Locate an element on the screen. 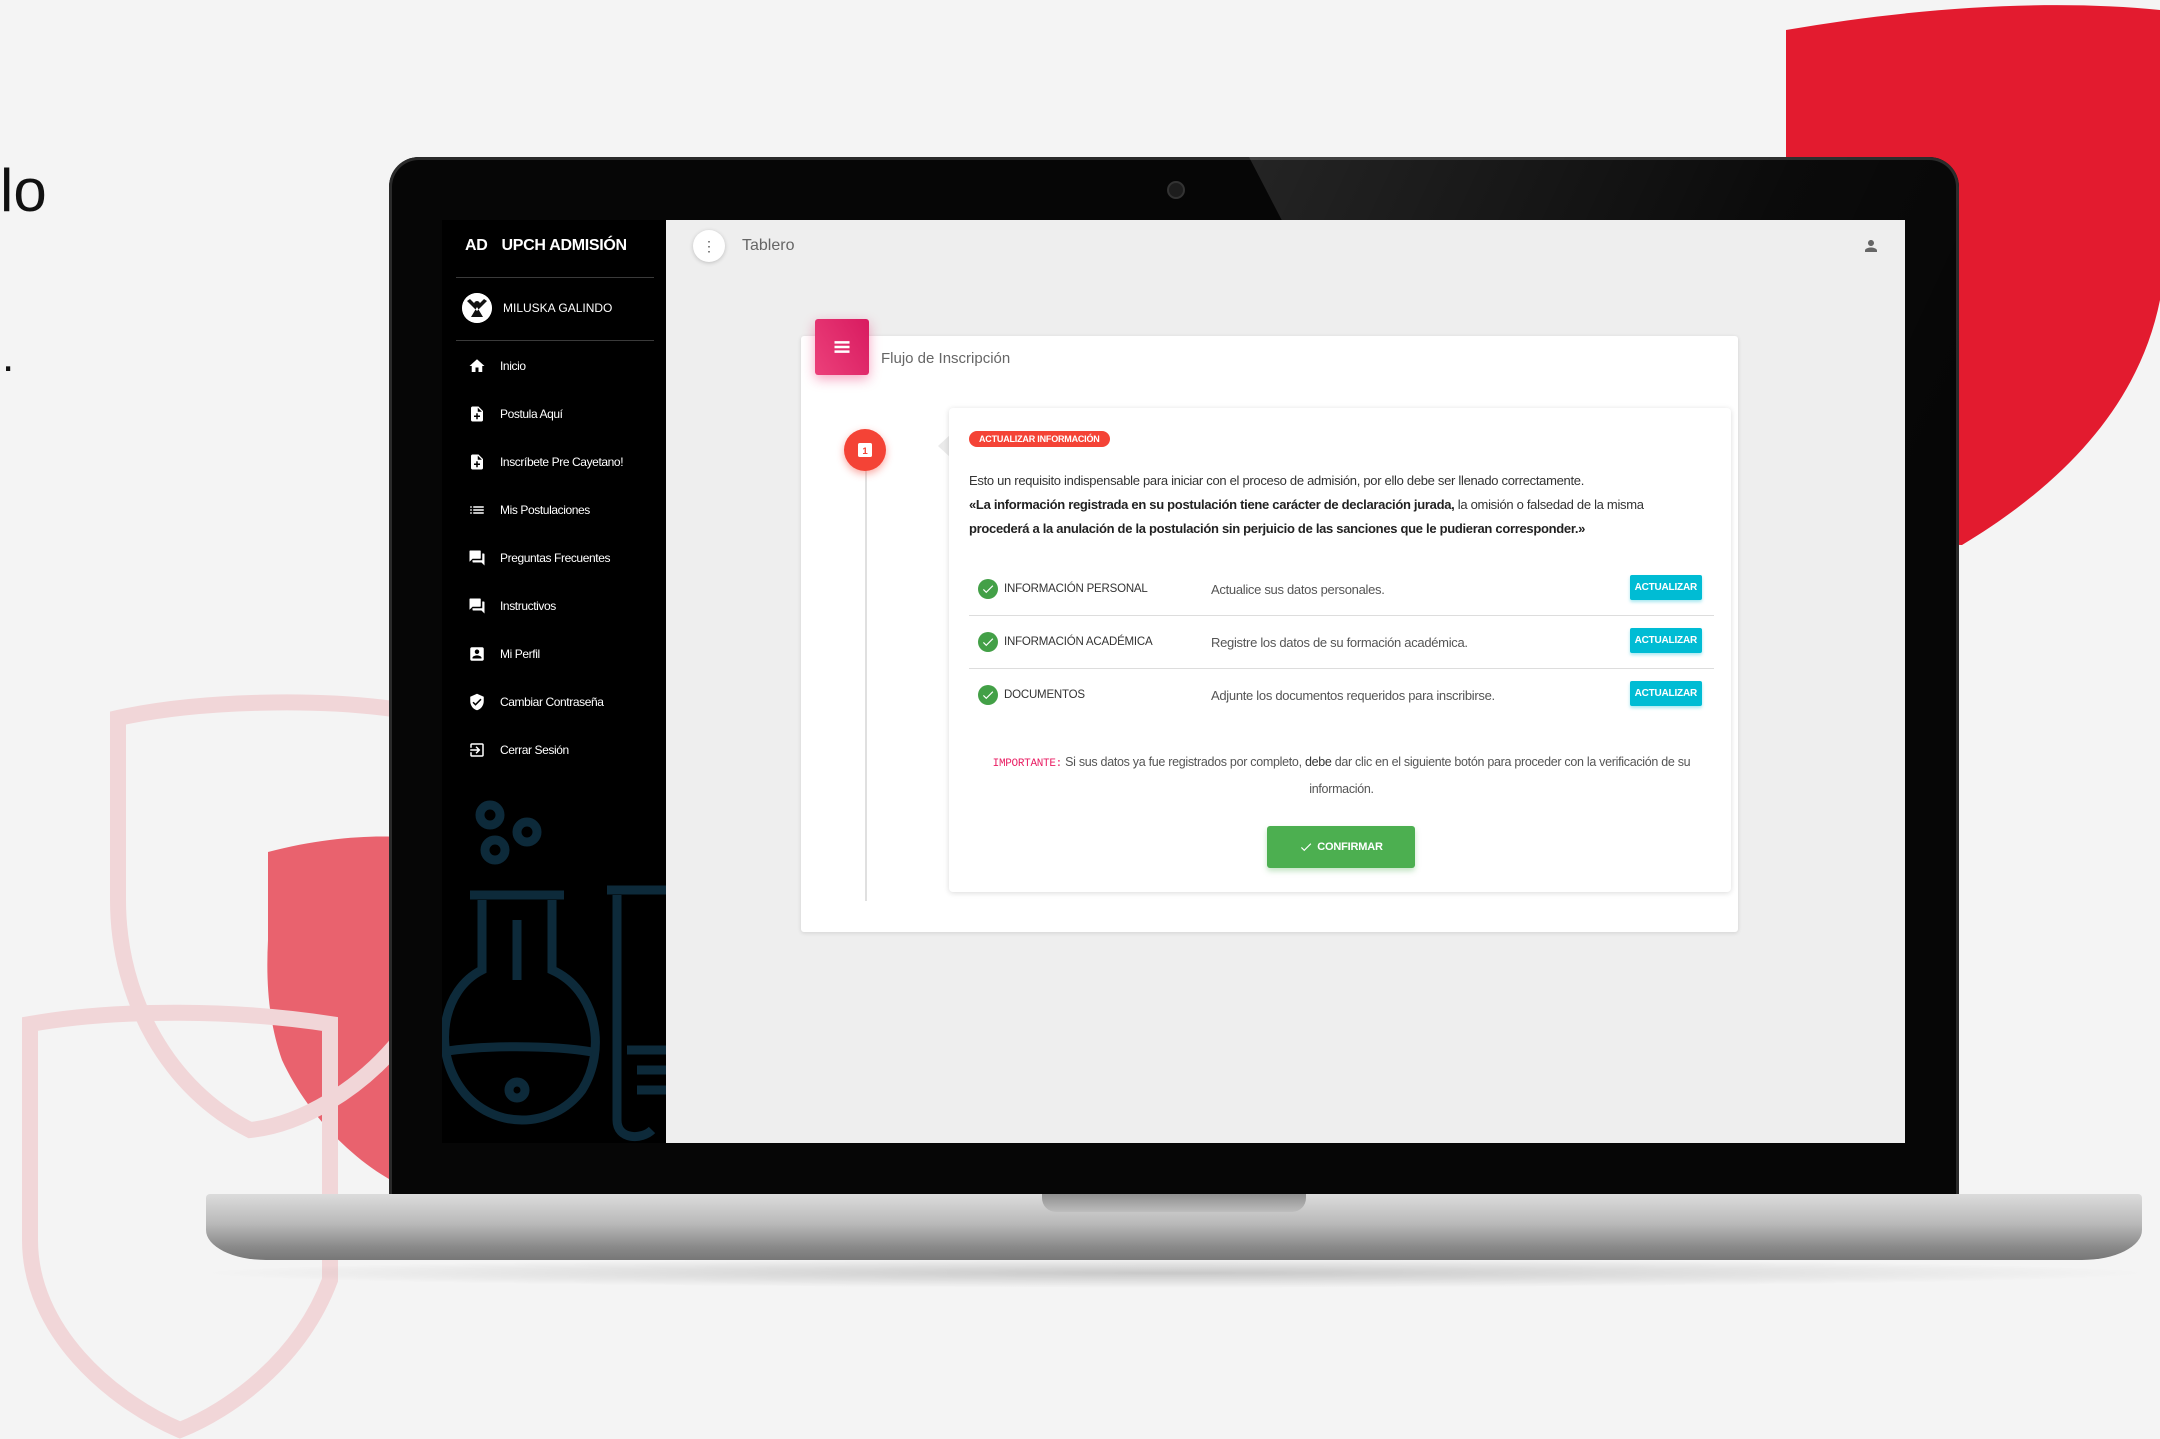 This screenshot has height=1439, width=2160. update-academic-button: ACTUALIZAR is located at coordinates (1665, 640).